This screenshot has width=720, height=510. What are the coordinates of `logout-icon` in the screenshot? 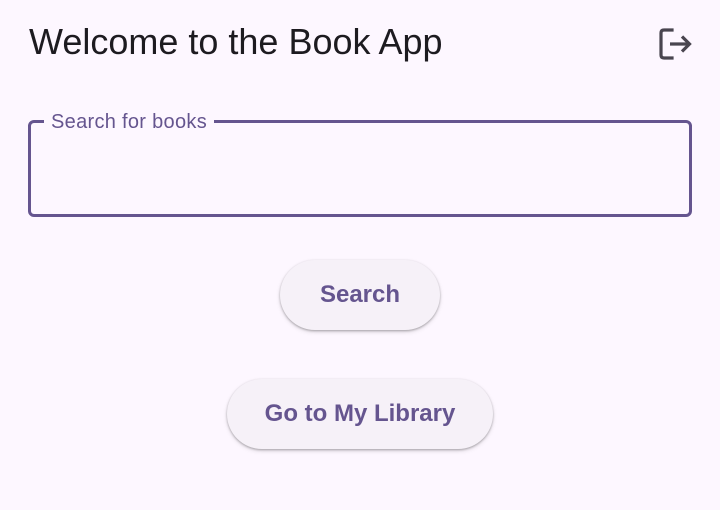 It's located at (675, 44).